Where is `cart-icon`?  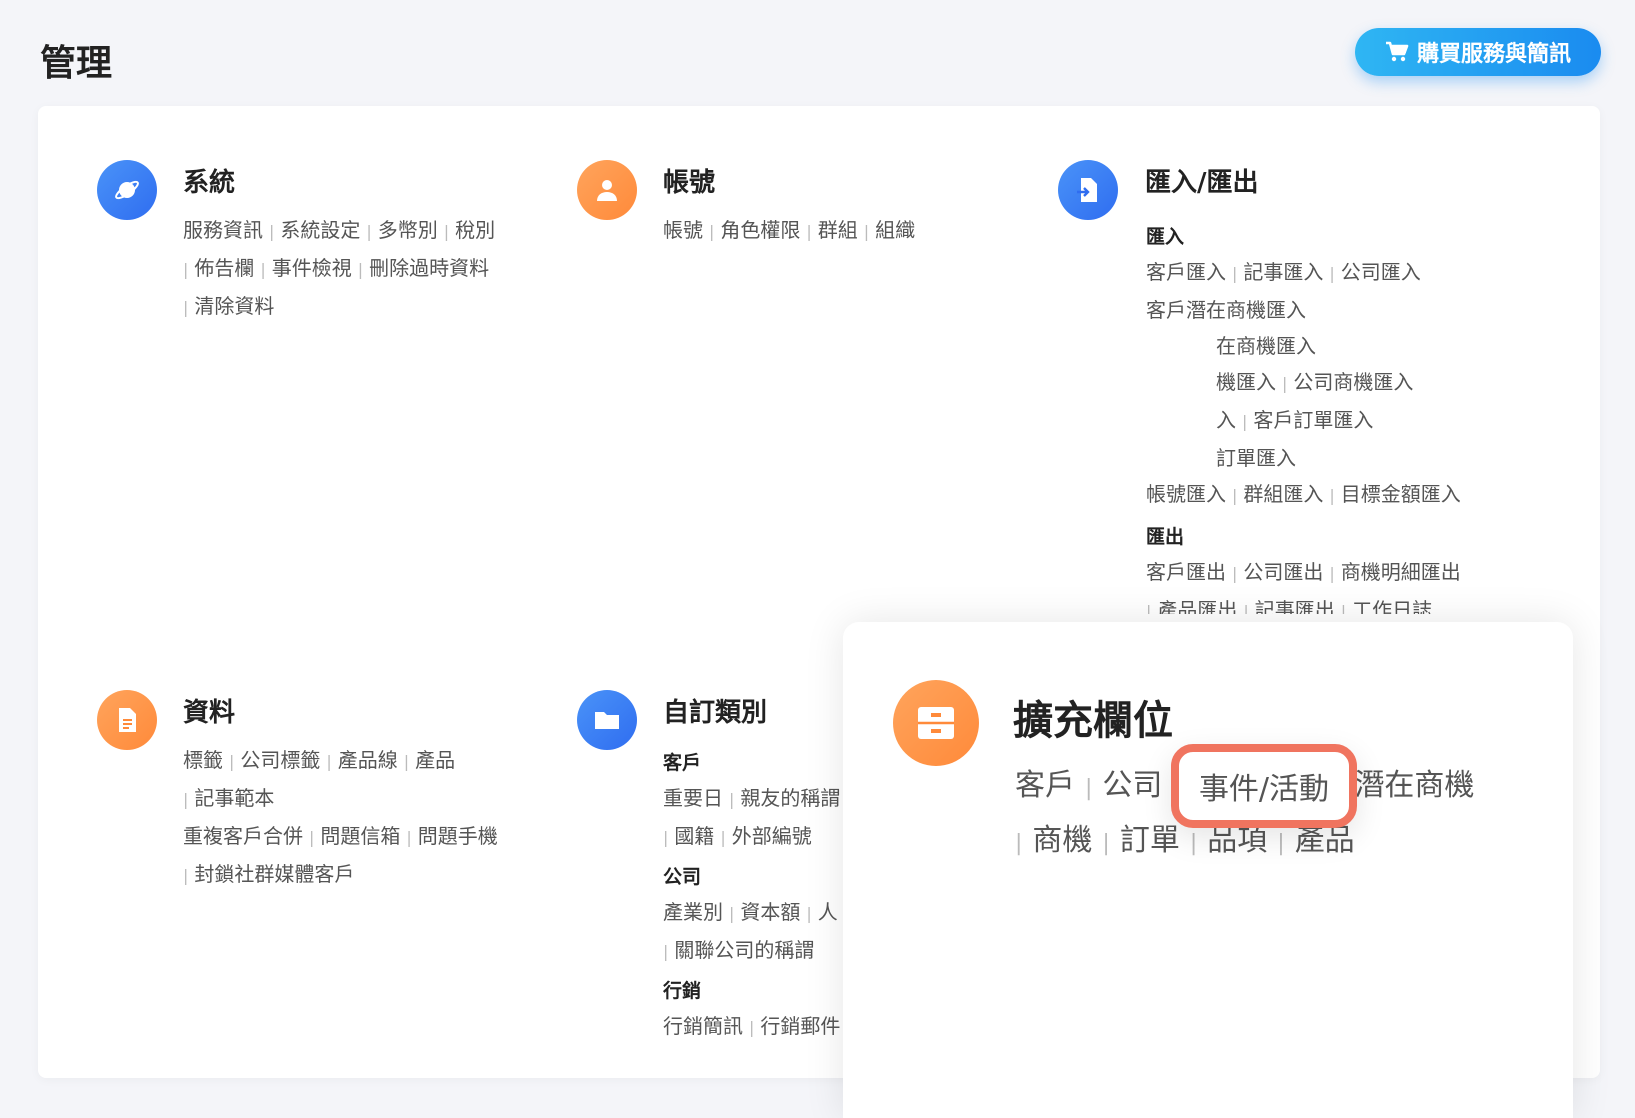
cart-icon is located at coordinates (1397, 51).